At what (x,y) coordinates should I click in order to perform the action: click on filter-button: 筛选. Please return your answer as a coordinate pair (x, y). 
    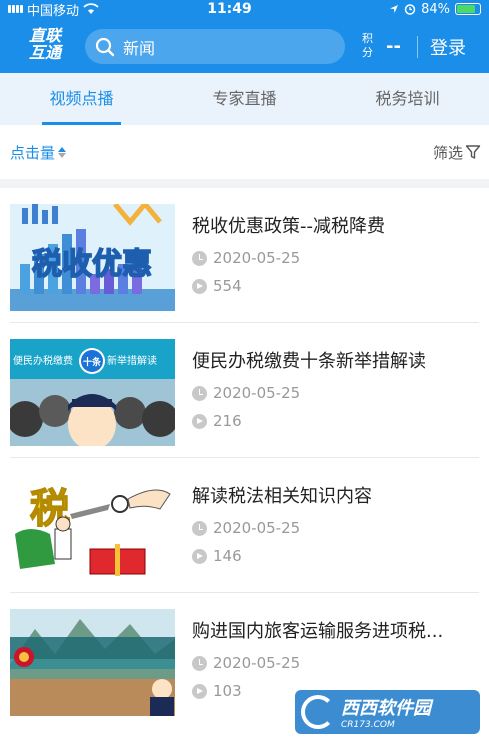
    Looking at the image, I should click on (457, 152).